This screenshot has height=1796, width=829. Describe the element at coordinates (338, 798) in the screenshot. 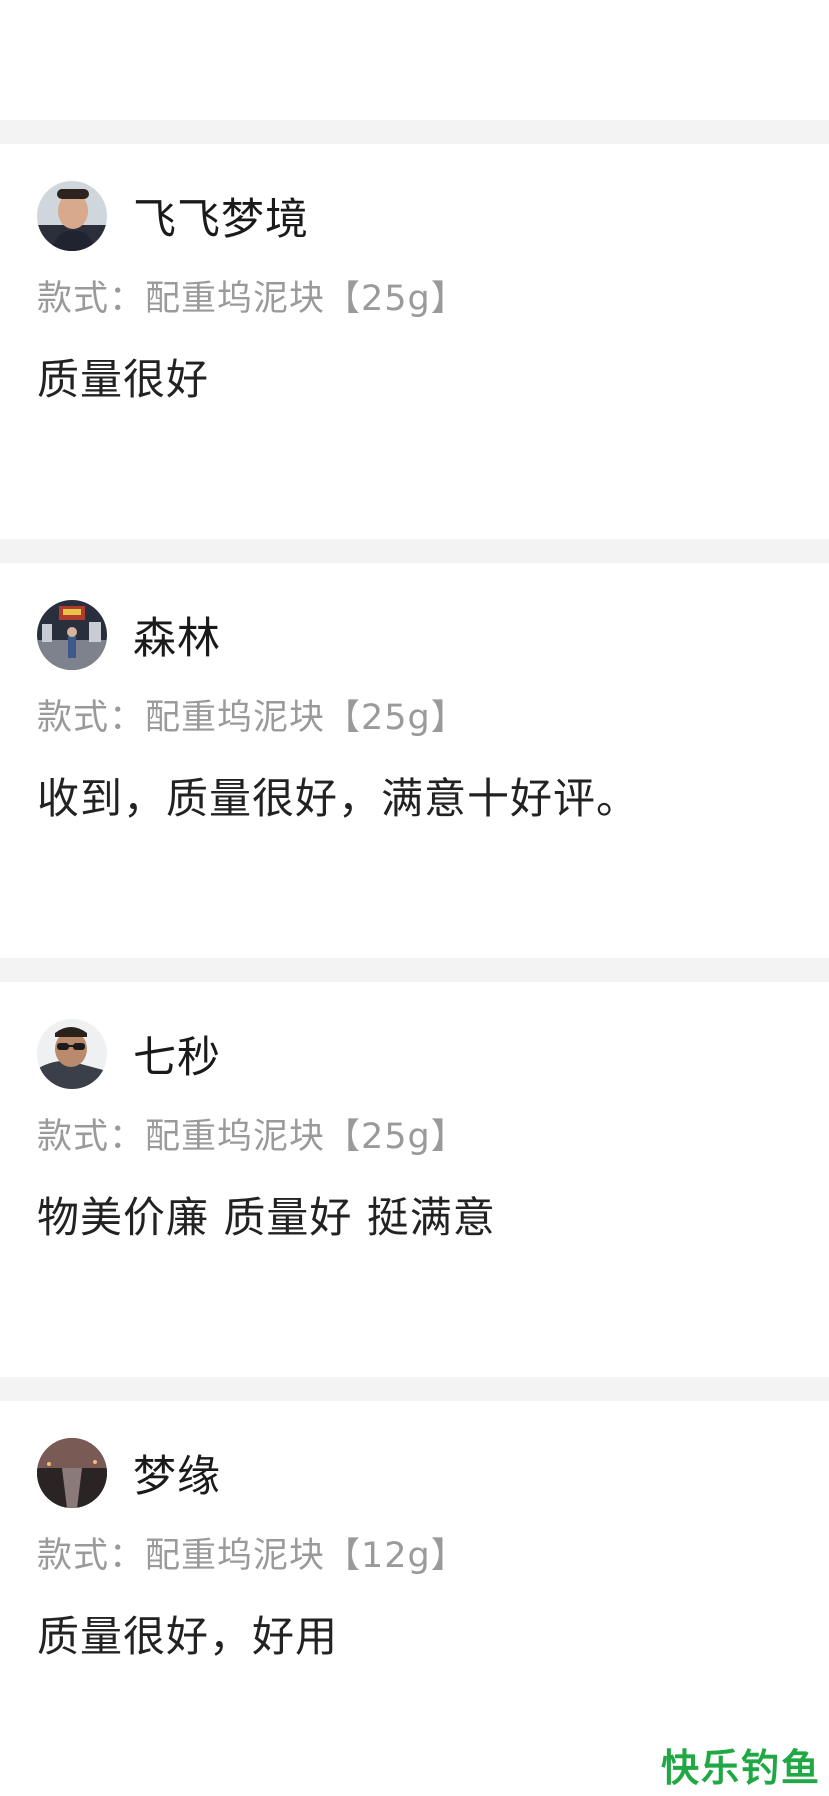

I see `review-comment: 收到，质量很好，满意十好评。` at that location.